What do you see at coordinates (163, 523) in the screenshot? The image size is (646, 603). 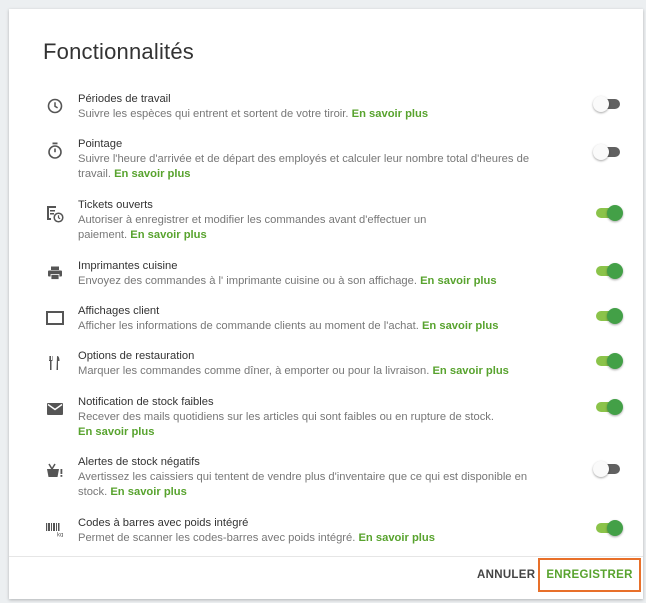 I see `feature-name: Codes à barres avec poids intégré` at bounding box center [163, 523].